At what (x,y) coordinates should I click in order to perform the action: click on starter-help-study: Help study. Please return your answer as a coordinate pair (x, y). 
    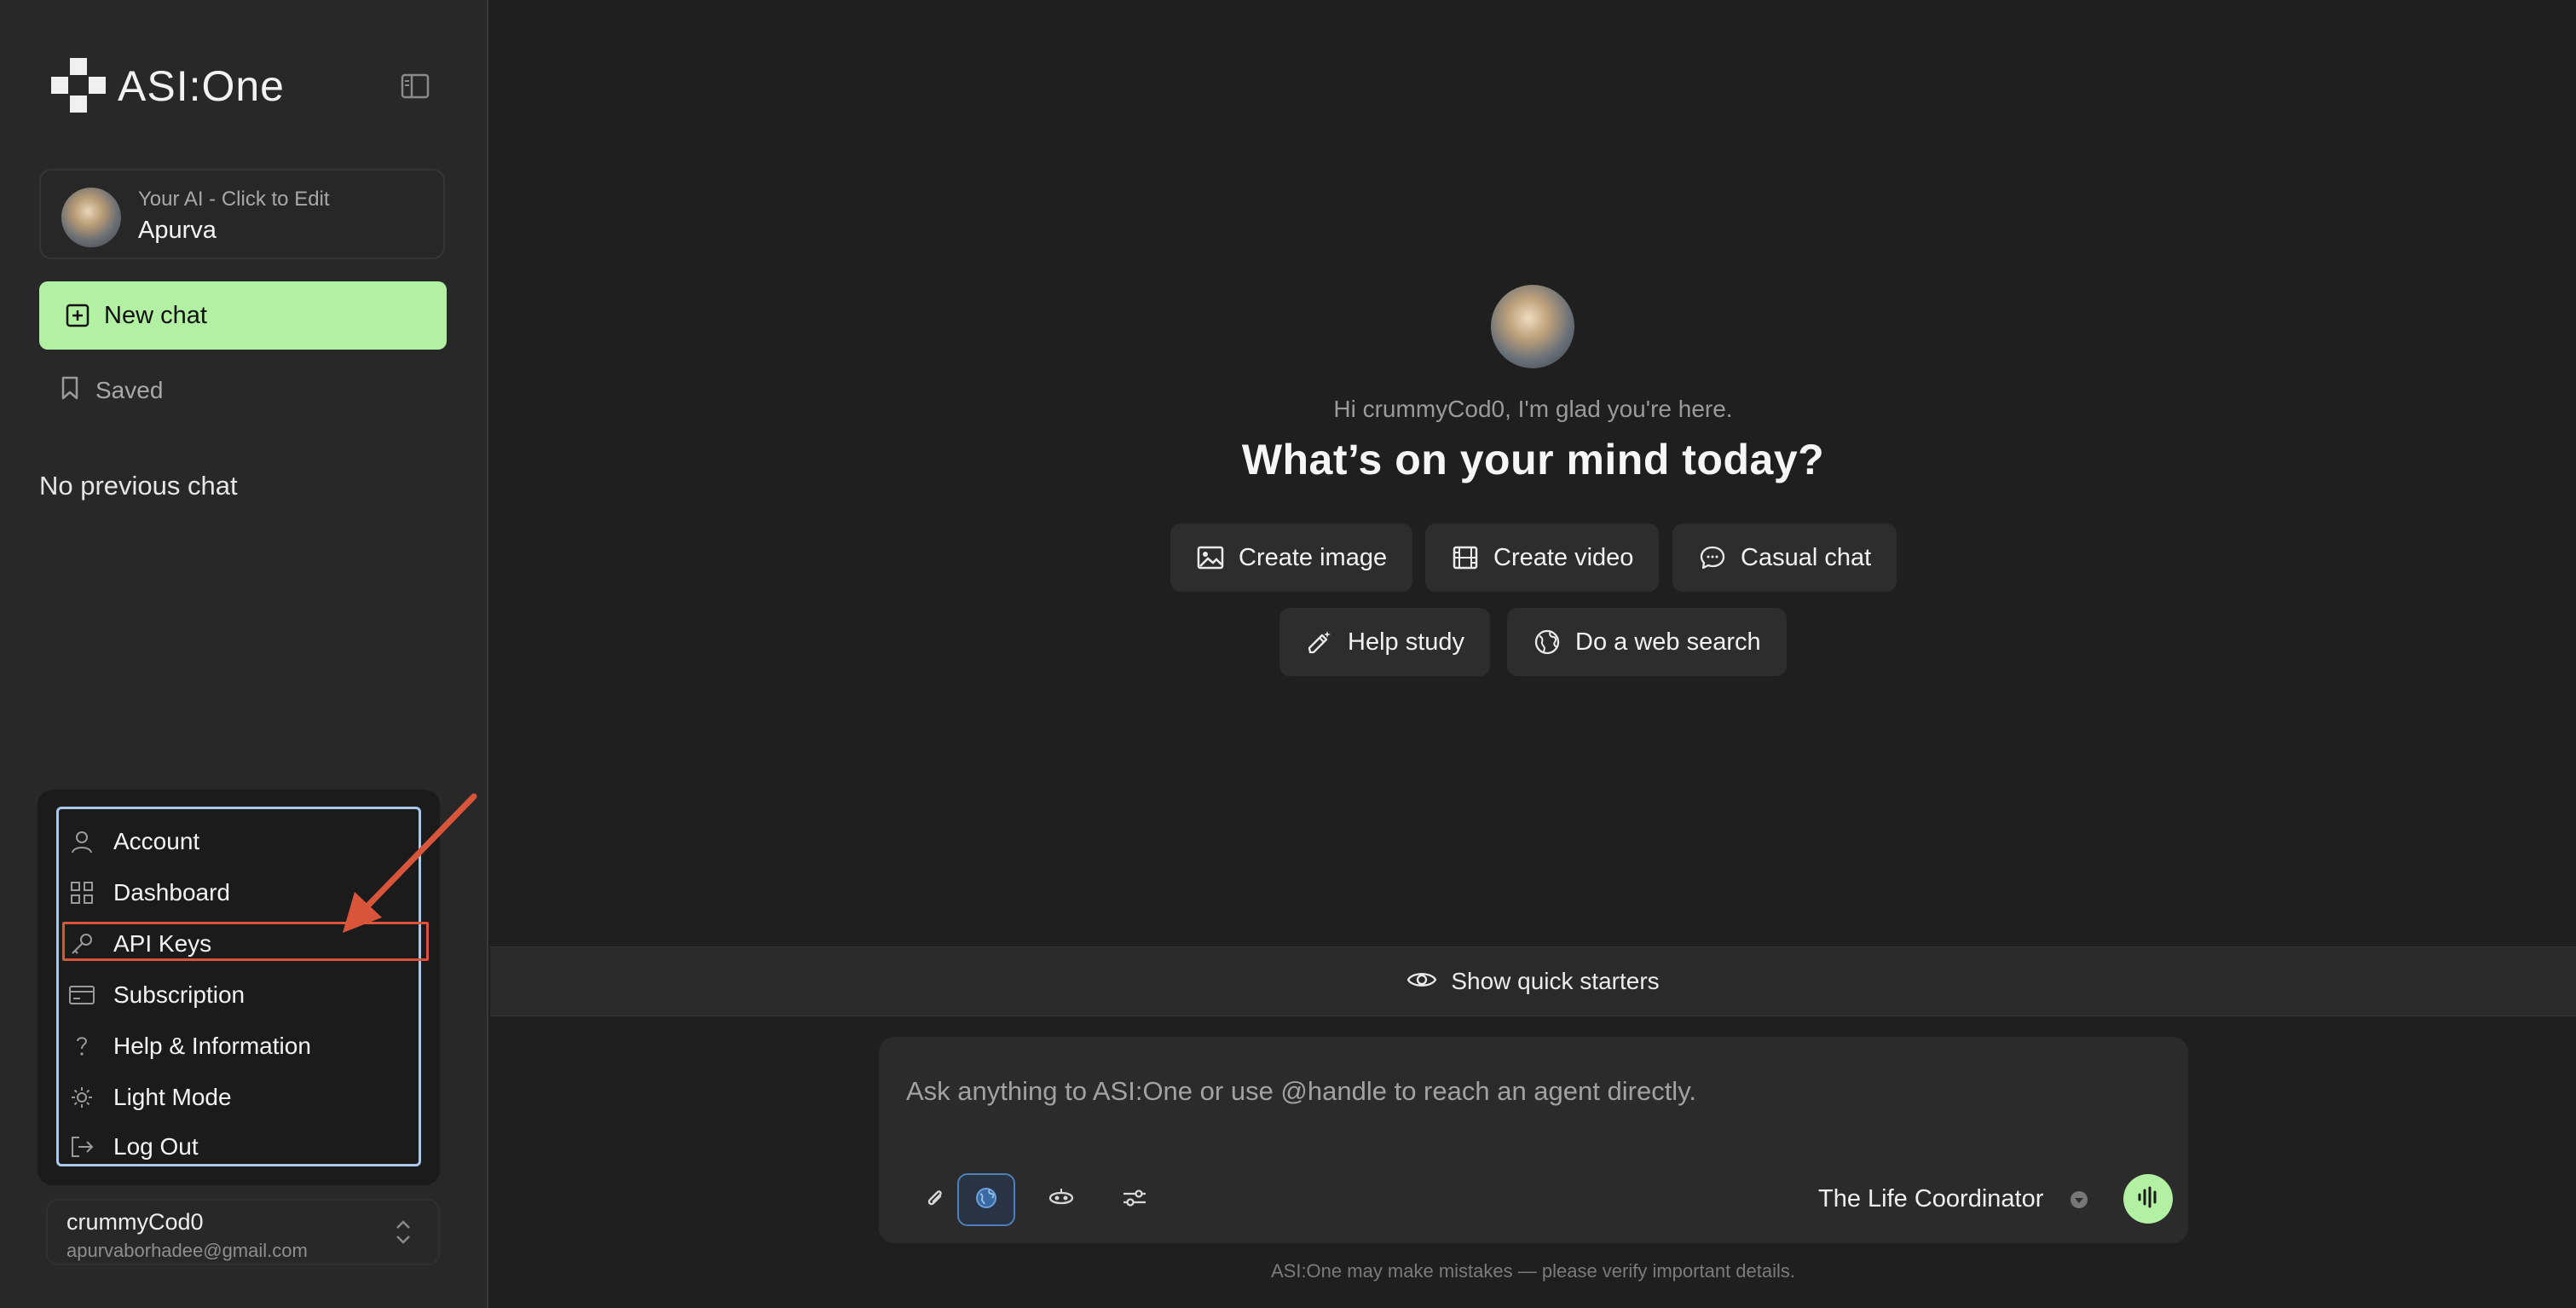
    Looking at the image, I should click on (1385, 642).